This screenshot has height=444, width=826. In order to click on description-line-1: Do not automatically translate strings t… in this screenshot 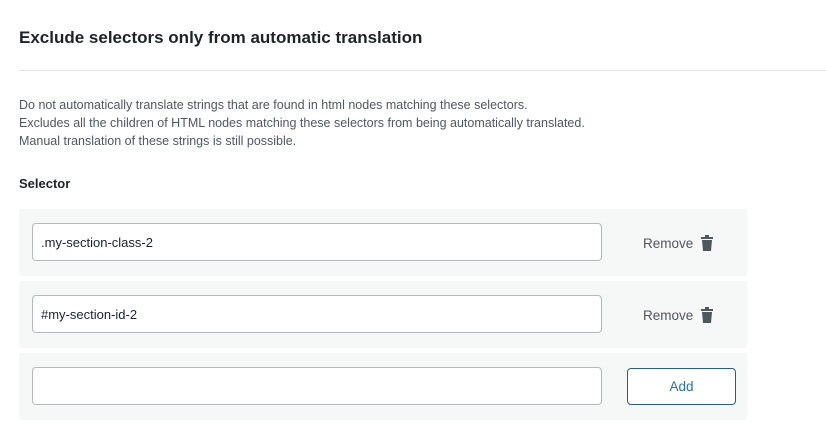, I will do `click(273, 105)`.